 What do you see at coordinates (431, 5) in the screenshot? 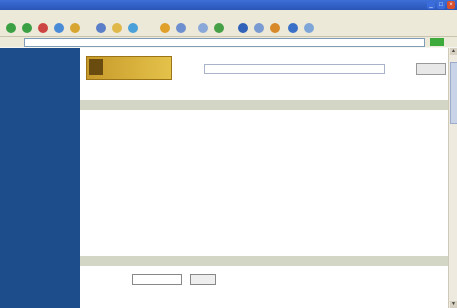
I see `minimize-button: _` at bounding box center [431, 5].